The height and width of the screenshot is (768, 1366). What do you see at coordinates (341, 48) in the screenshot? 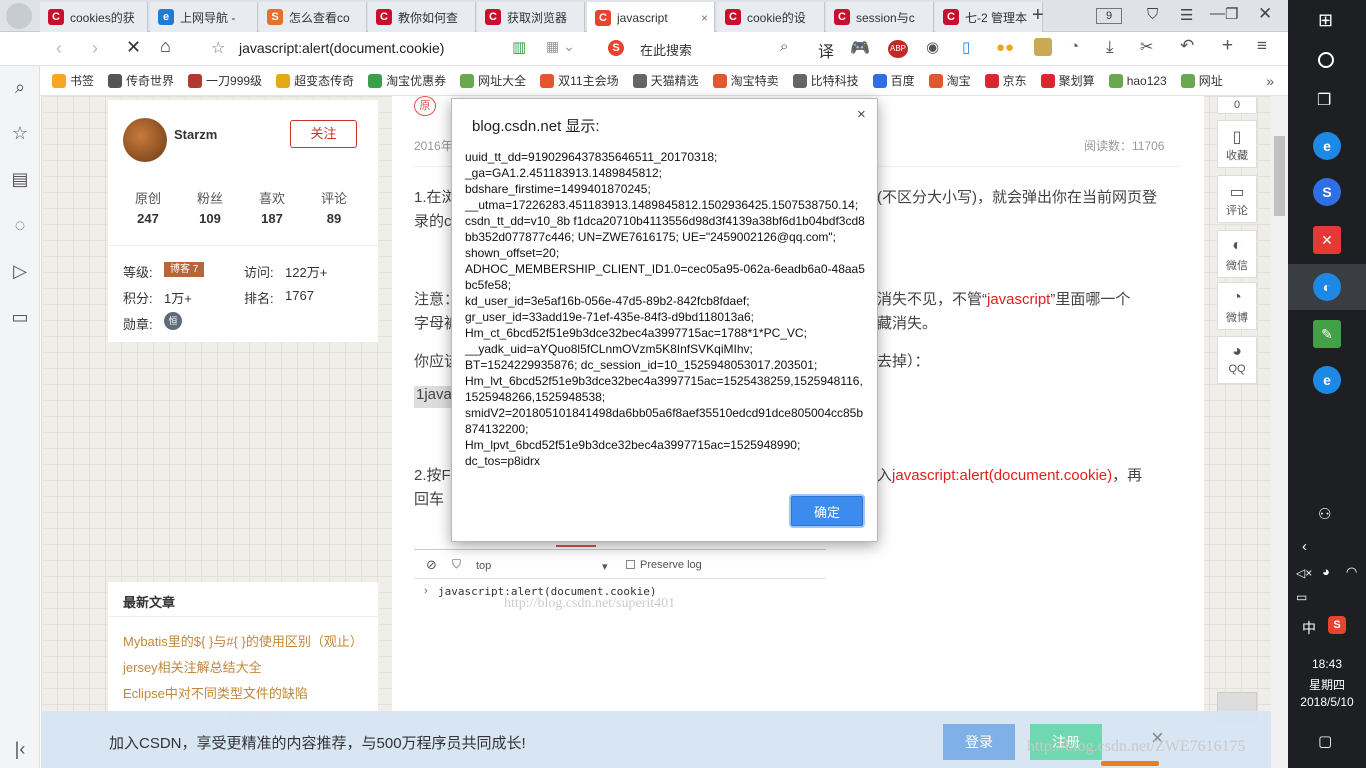
I see `url-input: javascript:alert(document.cookie)` at bounding box center [341, 48].